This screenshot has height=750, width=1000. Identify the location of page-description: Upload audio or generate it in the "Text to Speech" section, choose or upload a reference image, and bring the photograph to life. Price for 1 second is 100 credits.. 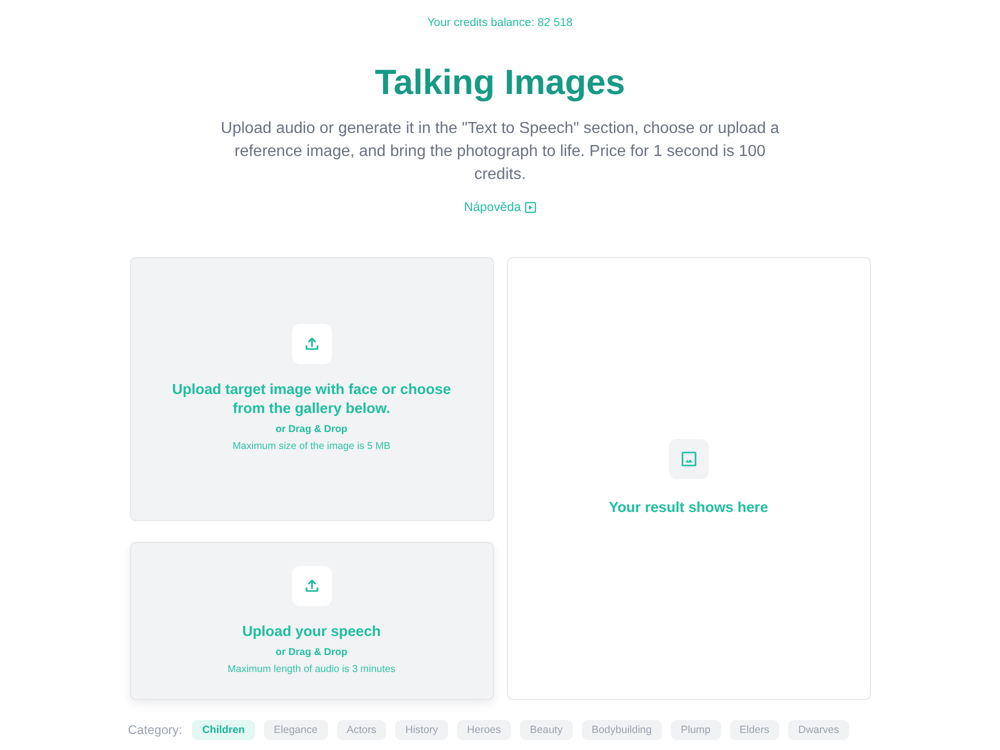
(500, 152).